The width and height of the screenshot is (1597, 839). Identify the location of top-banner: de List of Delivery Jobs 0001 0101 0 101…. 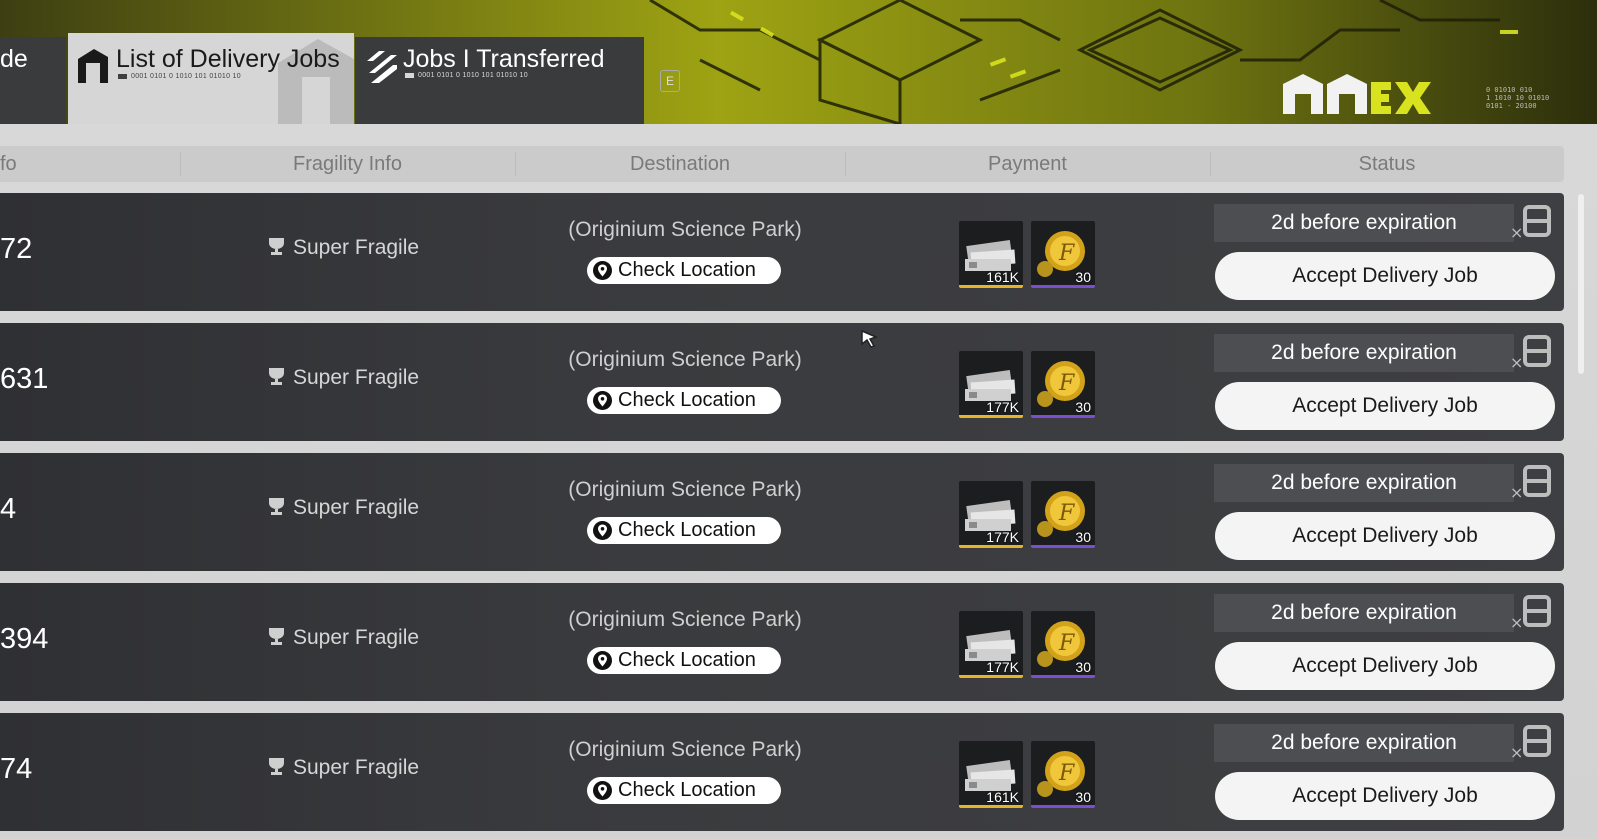
(798, 62).